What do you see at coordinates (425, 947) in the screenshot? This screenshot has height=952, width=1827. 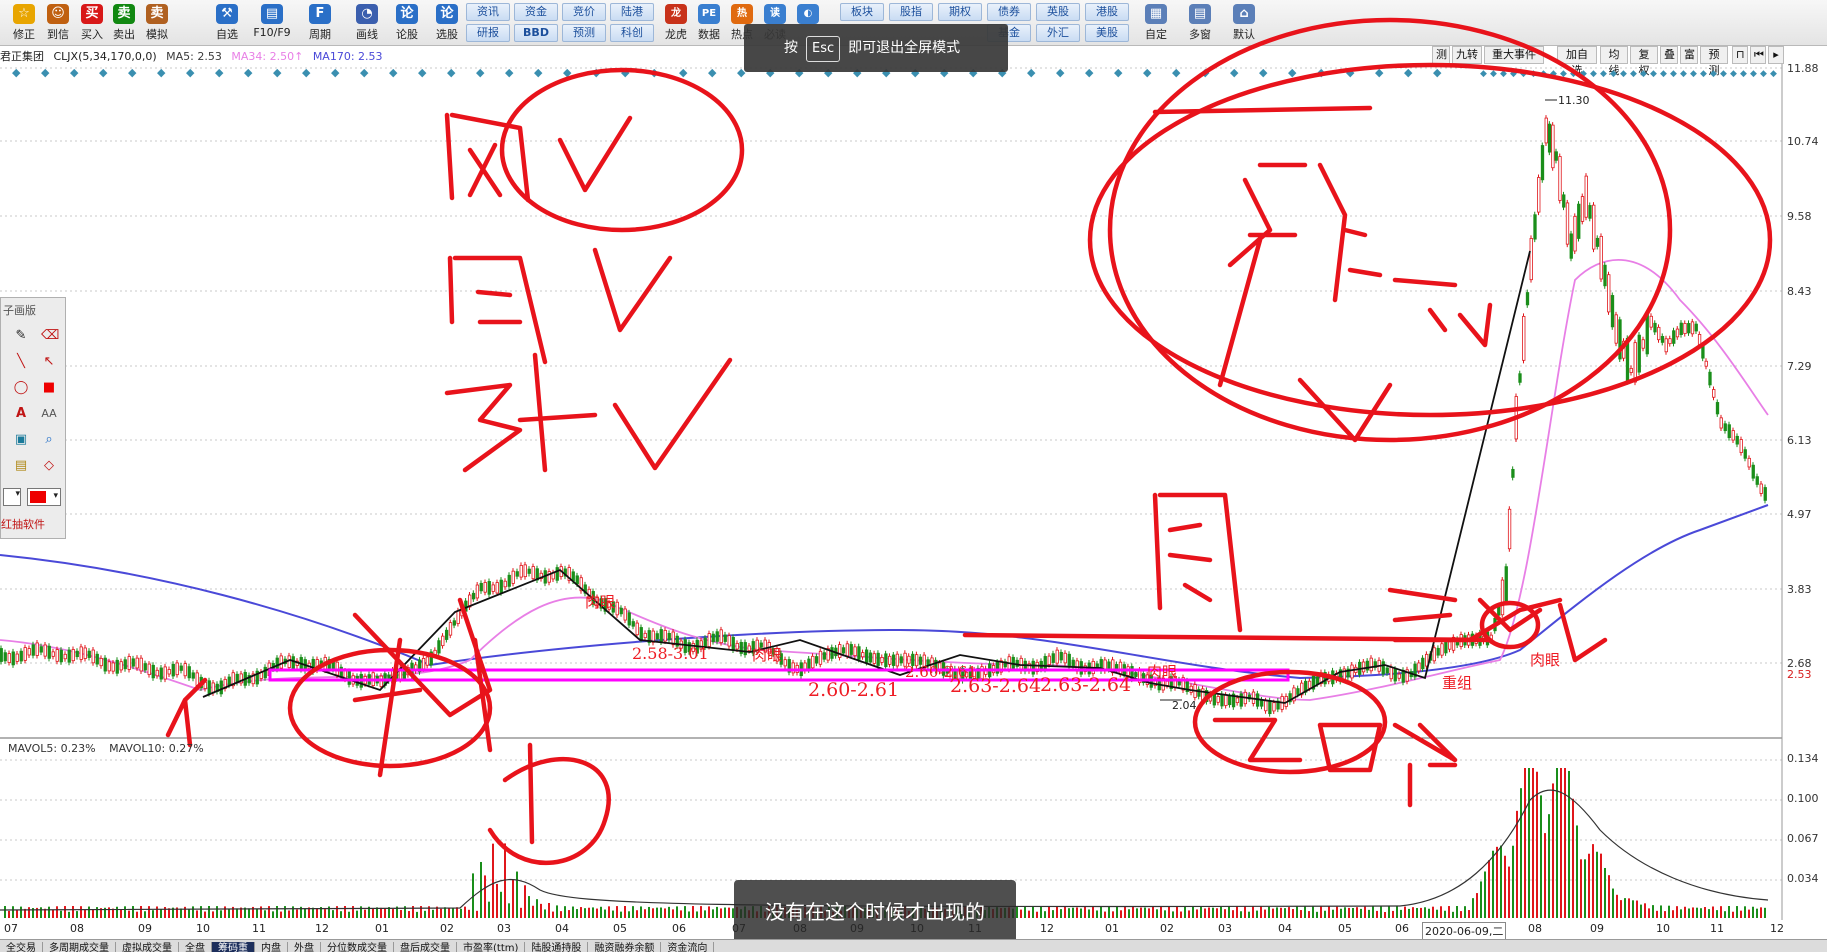 I see `bottom-tab-8: 盘后成交量` at bounding box center [425, 947].